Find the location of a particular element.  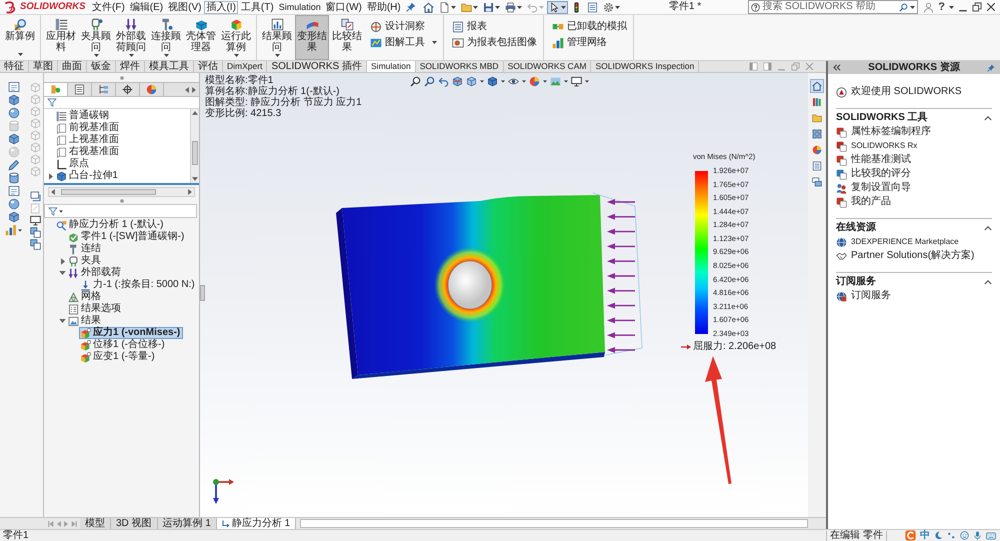

chevron-up-icon is located at coordinates (988, 282).